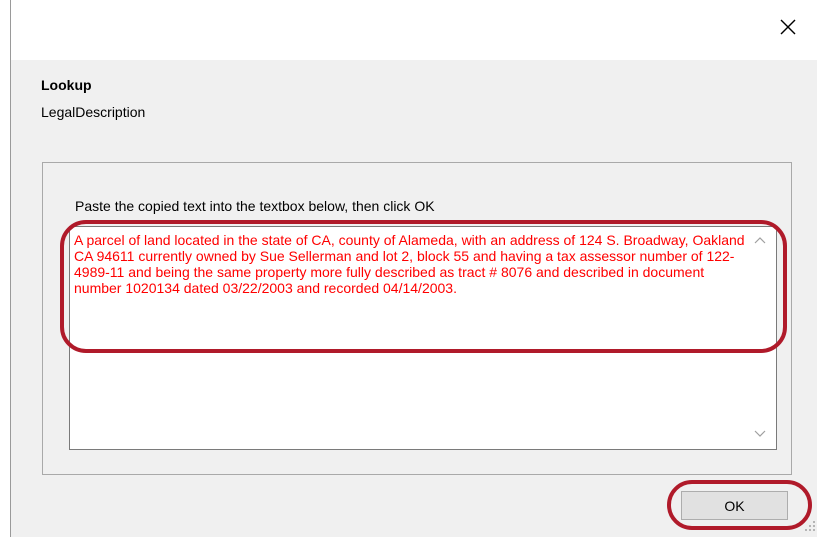 The height and width of the screenshot is (537, 817). I want to click on dialog-heading: Lookup, so click(66, 85).